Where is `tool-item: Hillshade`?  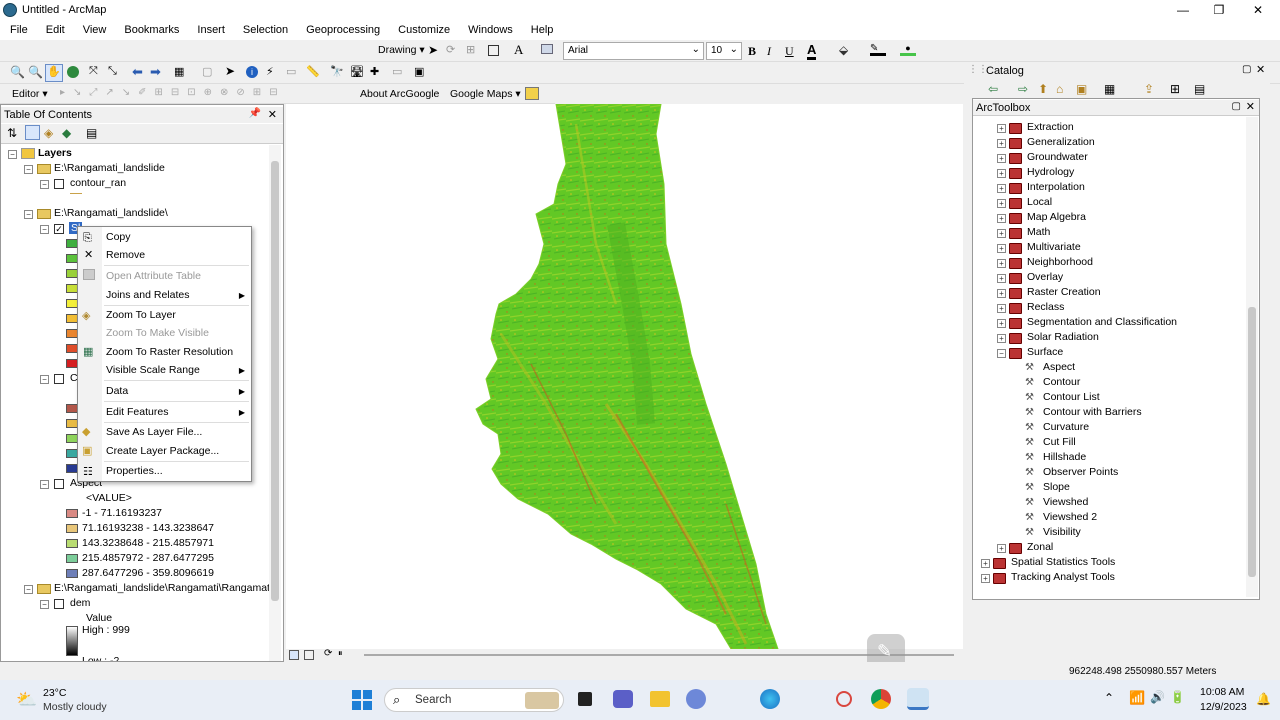 tool-item: Hillshade is located at coordinates (1064, 457).